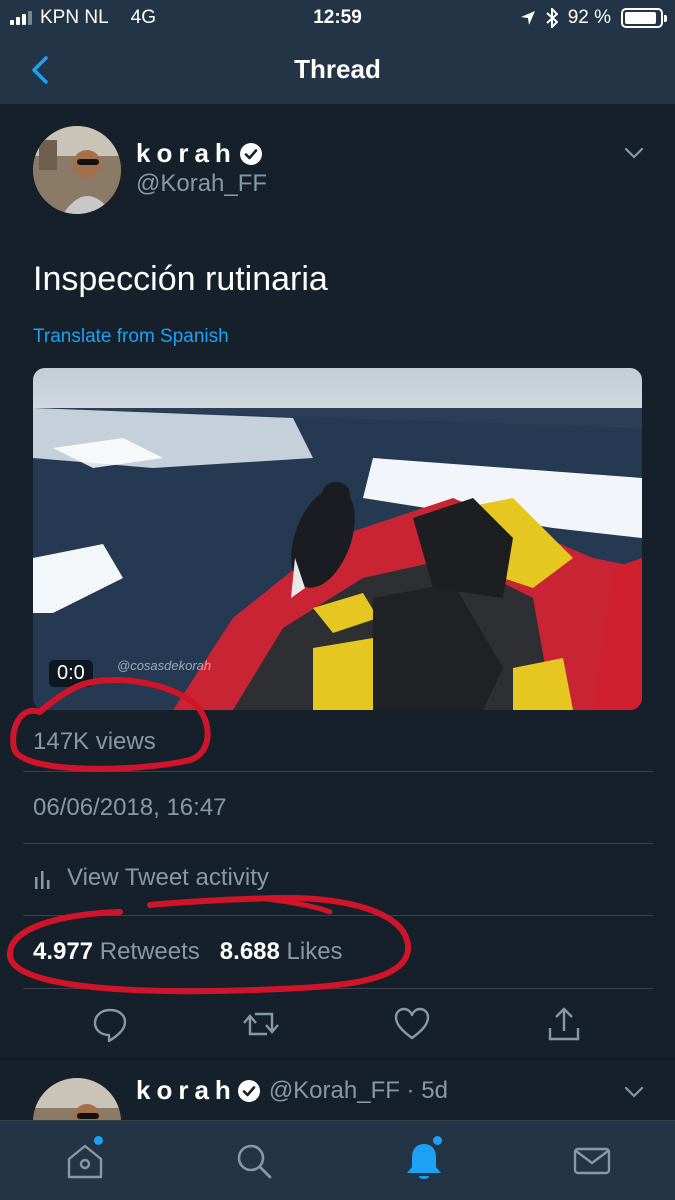 The height and width of the screenshot is (1200, 675). Describe the element at coordinates (527, 18) in the screenshot. I see `location-icon` at that location.